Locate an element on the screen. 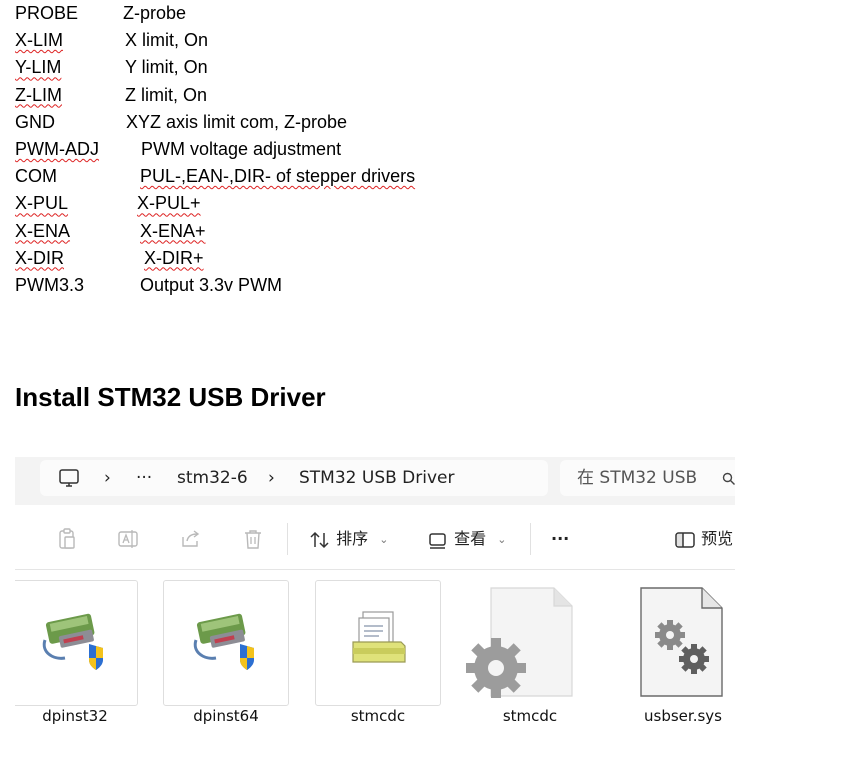  preview-pane-button: 预览 is located at coordinates (703, 539).